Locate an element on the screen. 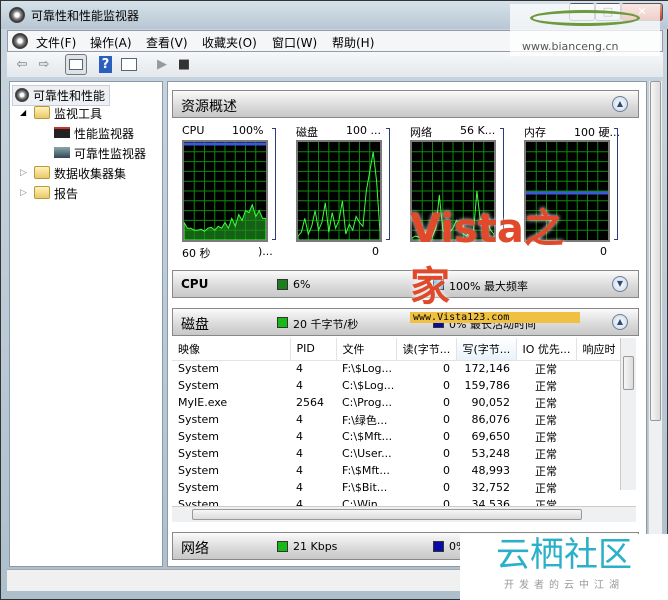 Image resolution: width=668 pixels, height=600 pixels. graph-title: 磁盘 is located at coordinates (307, 132).